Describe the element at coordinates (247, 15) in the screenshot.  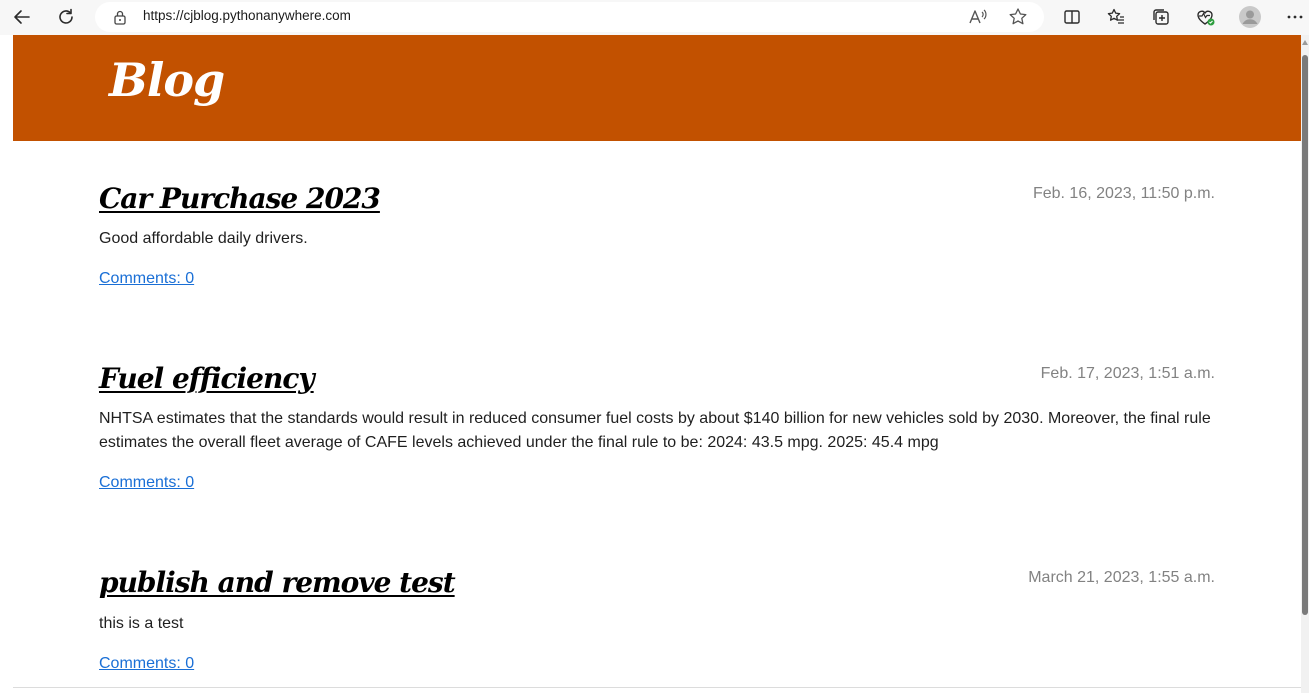
I see `url-text: https://cjblog.pythonanywhere.com` at that location.